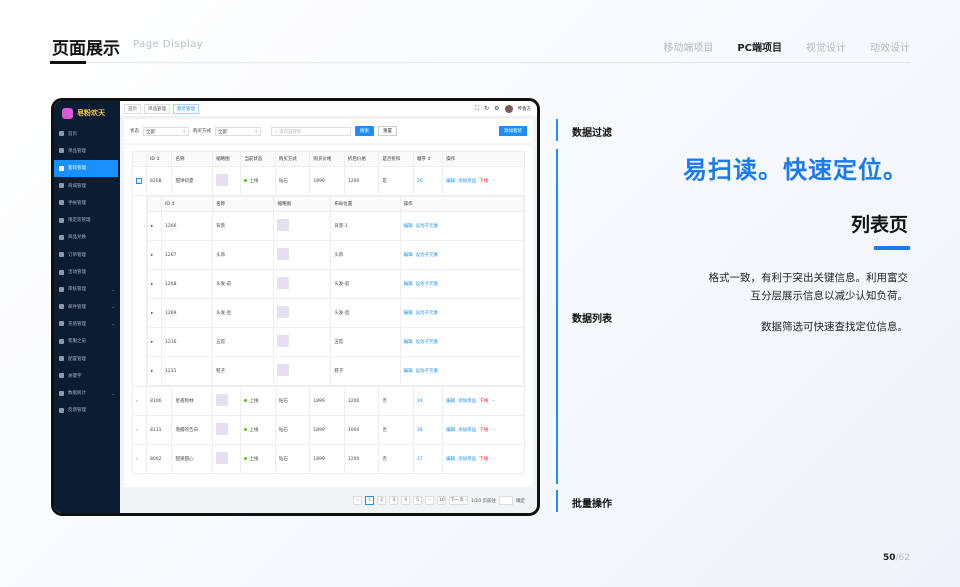 This screenshot has height=587, width=960. Describe the element at coordinates (87, 341) in the screenshot. I see `sidebar-item: 客服之前` at that location.